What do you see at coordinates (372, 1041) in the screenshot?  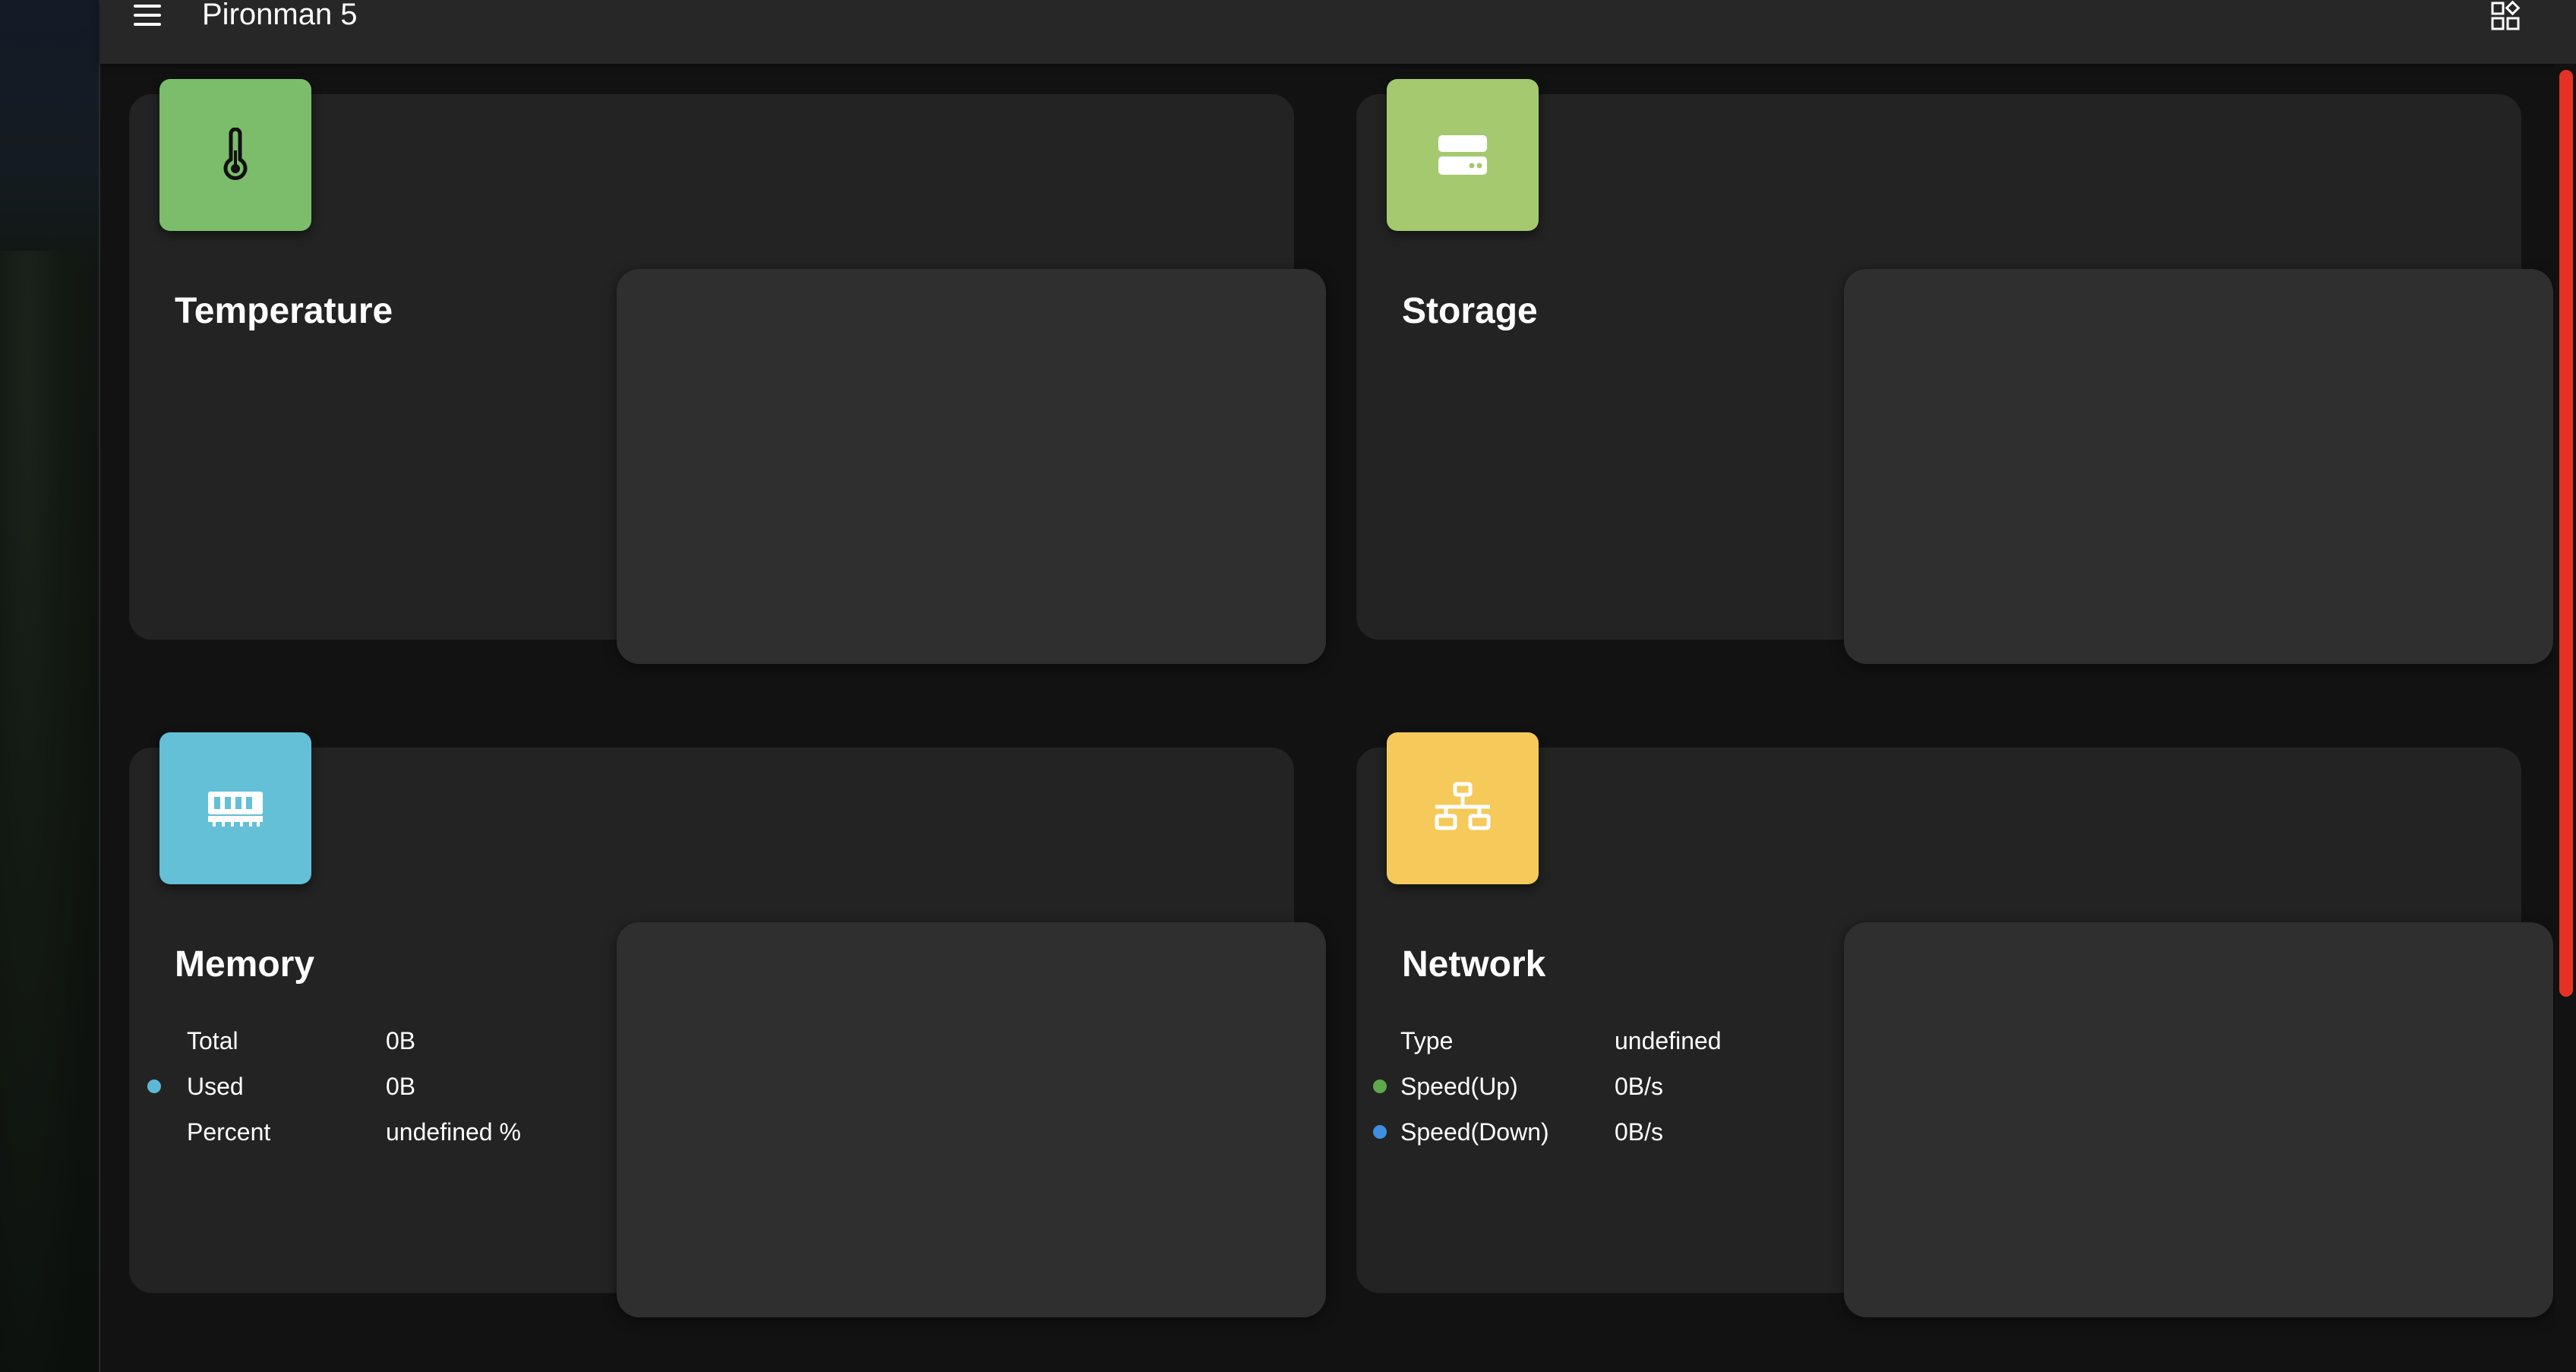 I see `memory-stat-total: Total 0B` at bounding box center [372, 1041].